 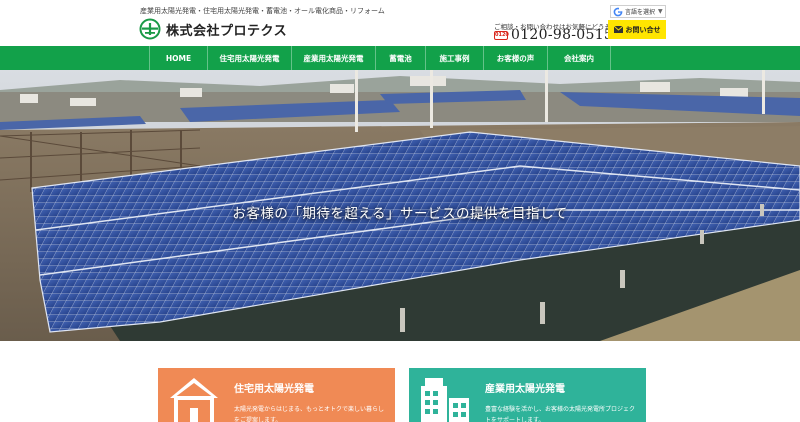 I want to click on nav-item-industrial-solar: 産業用太陽光発電, so click(x=333, y=58).